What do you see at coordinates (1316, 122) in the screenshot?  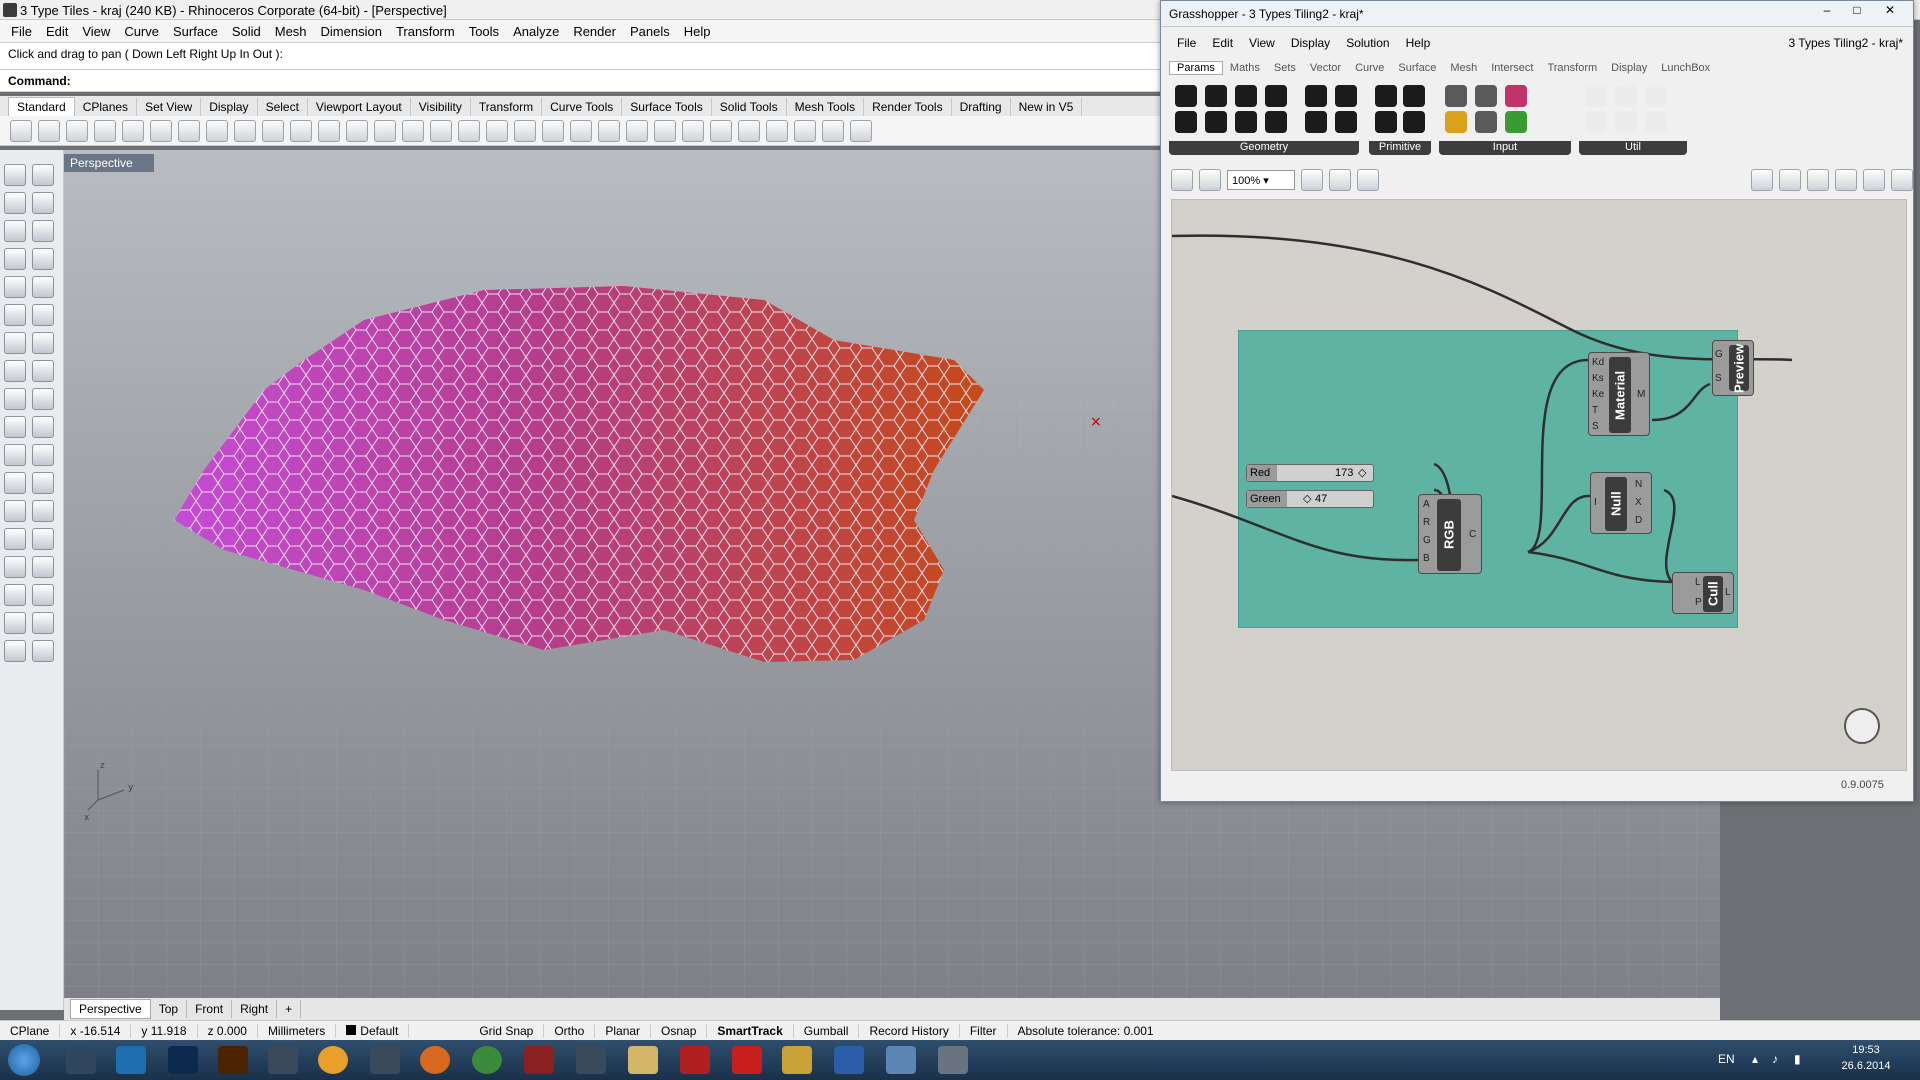 I see `param-box-icon` at bounding box center [1316, 122].